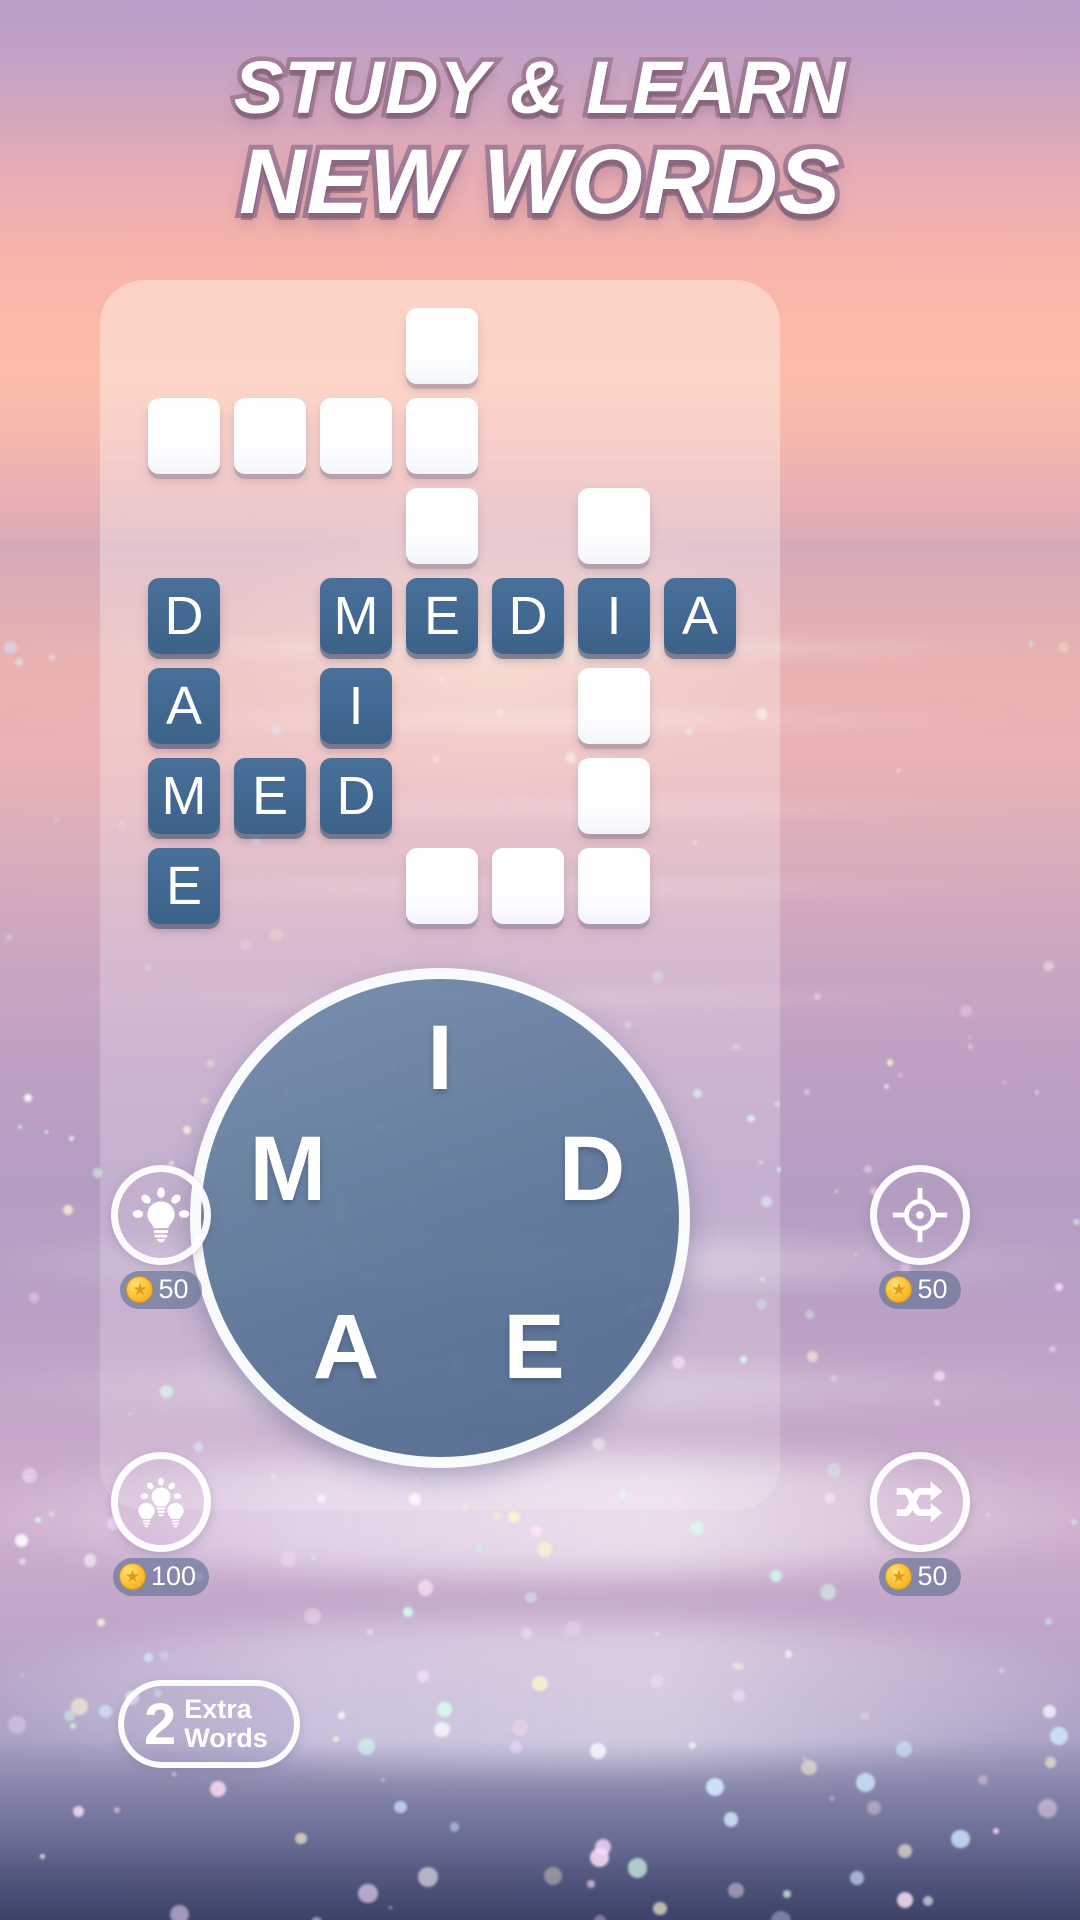 This screenshot has width=1080, height=1920. What do you see at coordinates (440, 1058) in the screenshot?
I see `wheel-letter: I` at bounding box center [440, 1058].